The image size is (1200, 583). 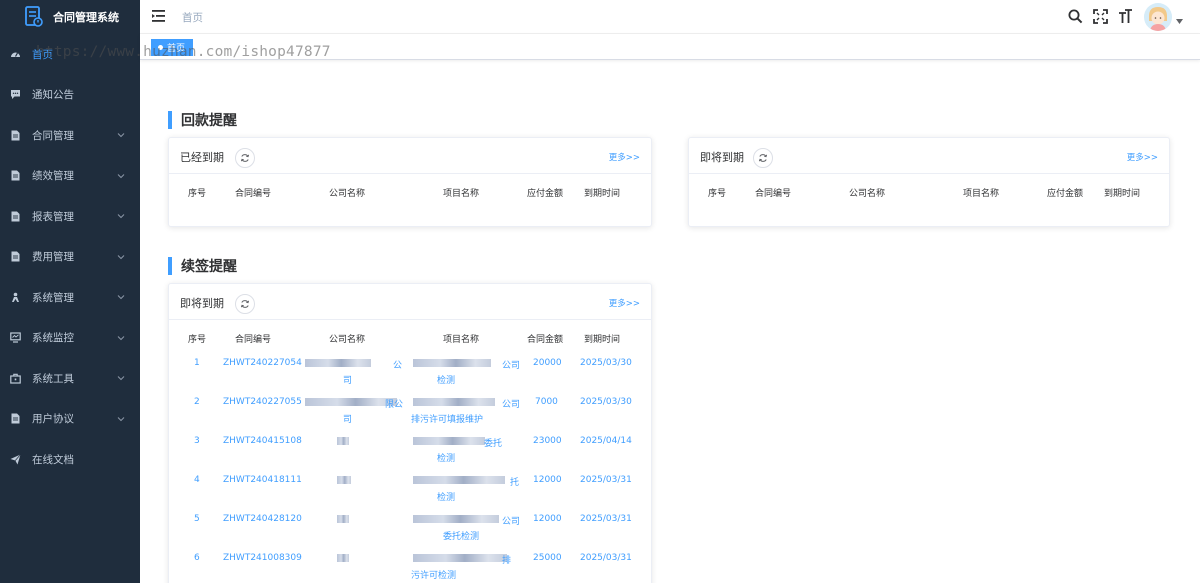 What do you see at coordinates (434, 576) in the screenshot?
I see `project-name-fragment: 污许可检测` at bounding box center [434, 576].